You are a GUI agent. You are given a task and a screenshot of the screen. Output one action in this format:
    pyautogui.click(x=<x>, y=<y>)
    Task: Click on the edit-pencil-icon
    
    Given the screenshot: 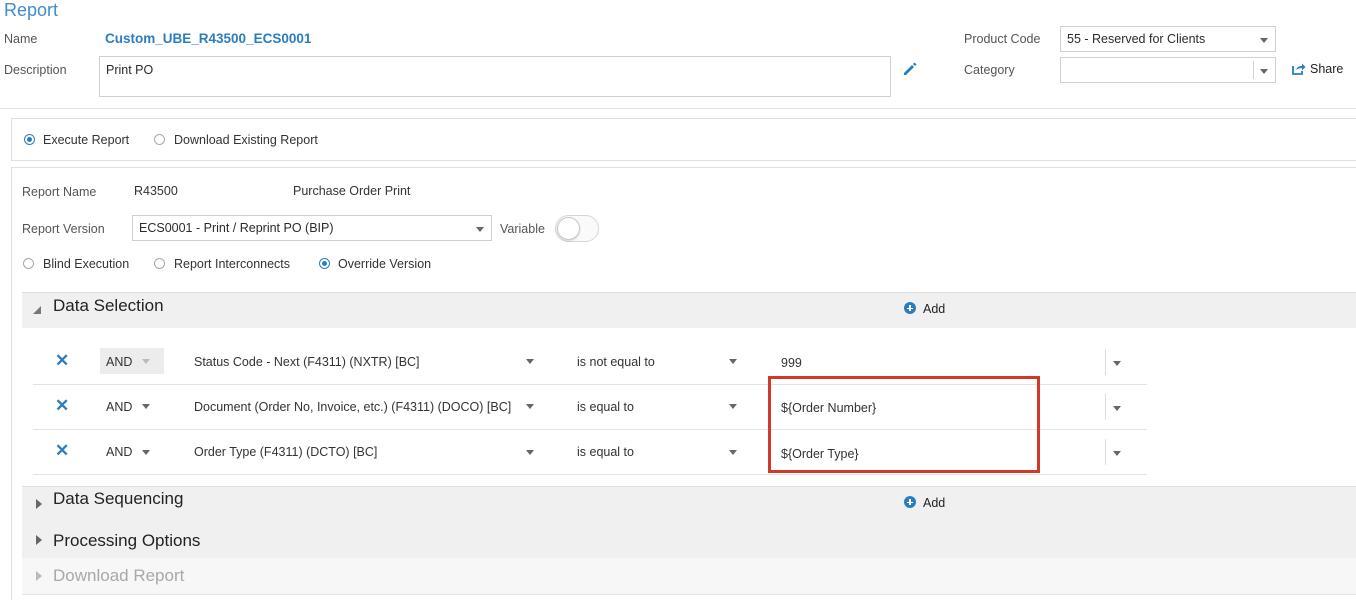 What is the action you would take?
    pyautogui.click(x=910, y=69)
    